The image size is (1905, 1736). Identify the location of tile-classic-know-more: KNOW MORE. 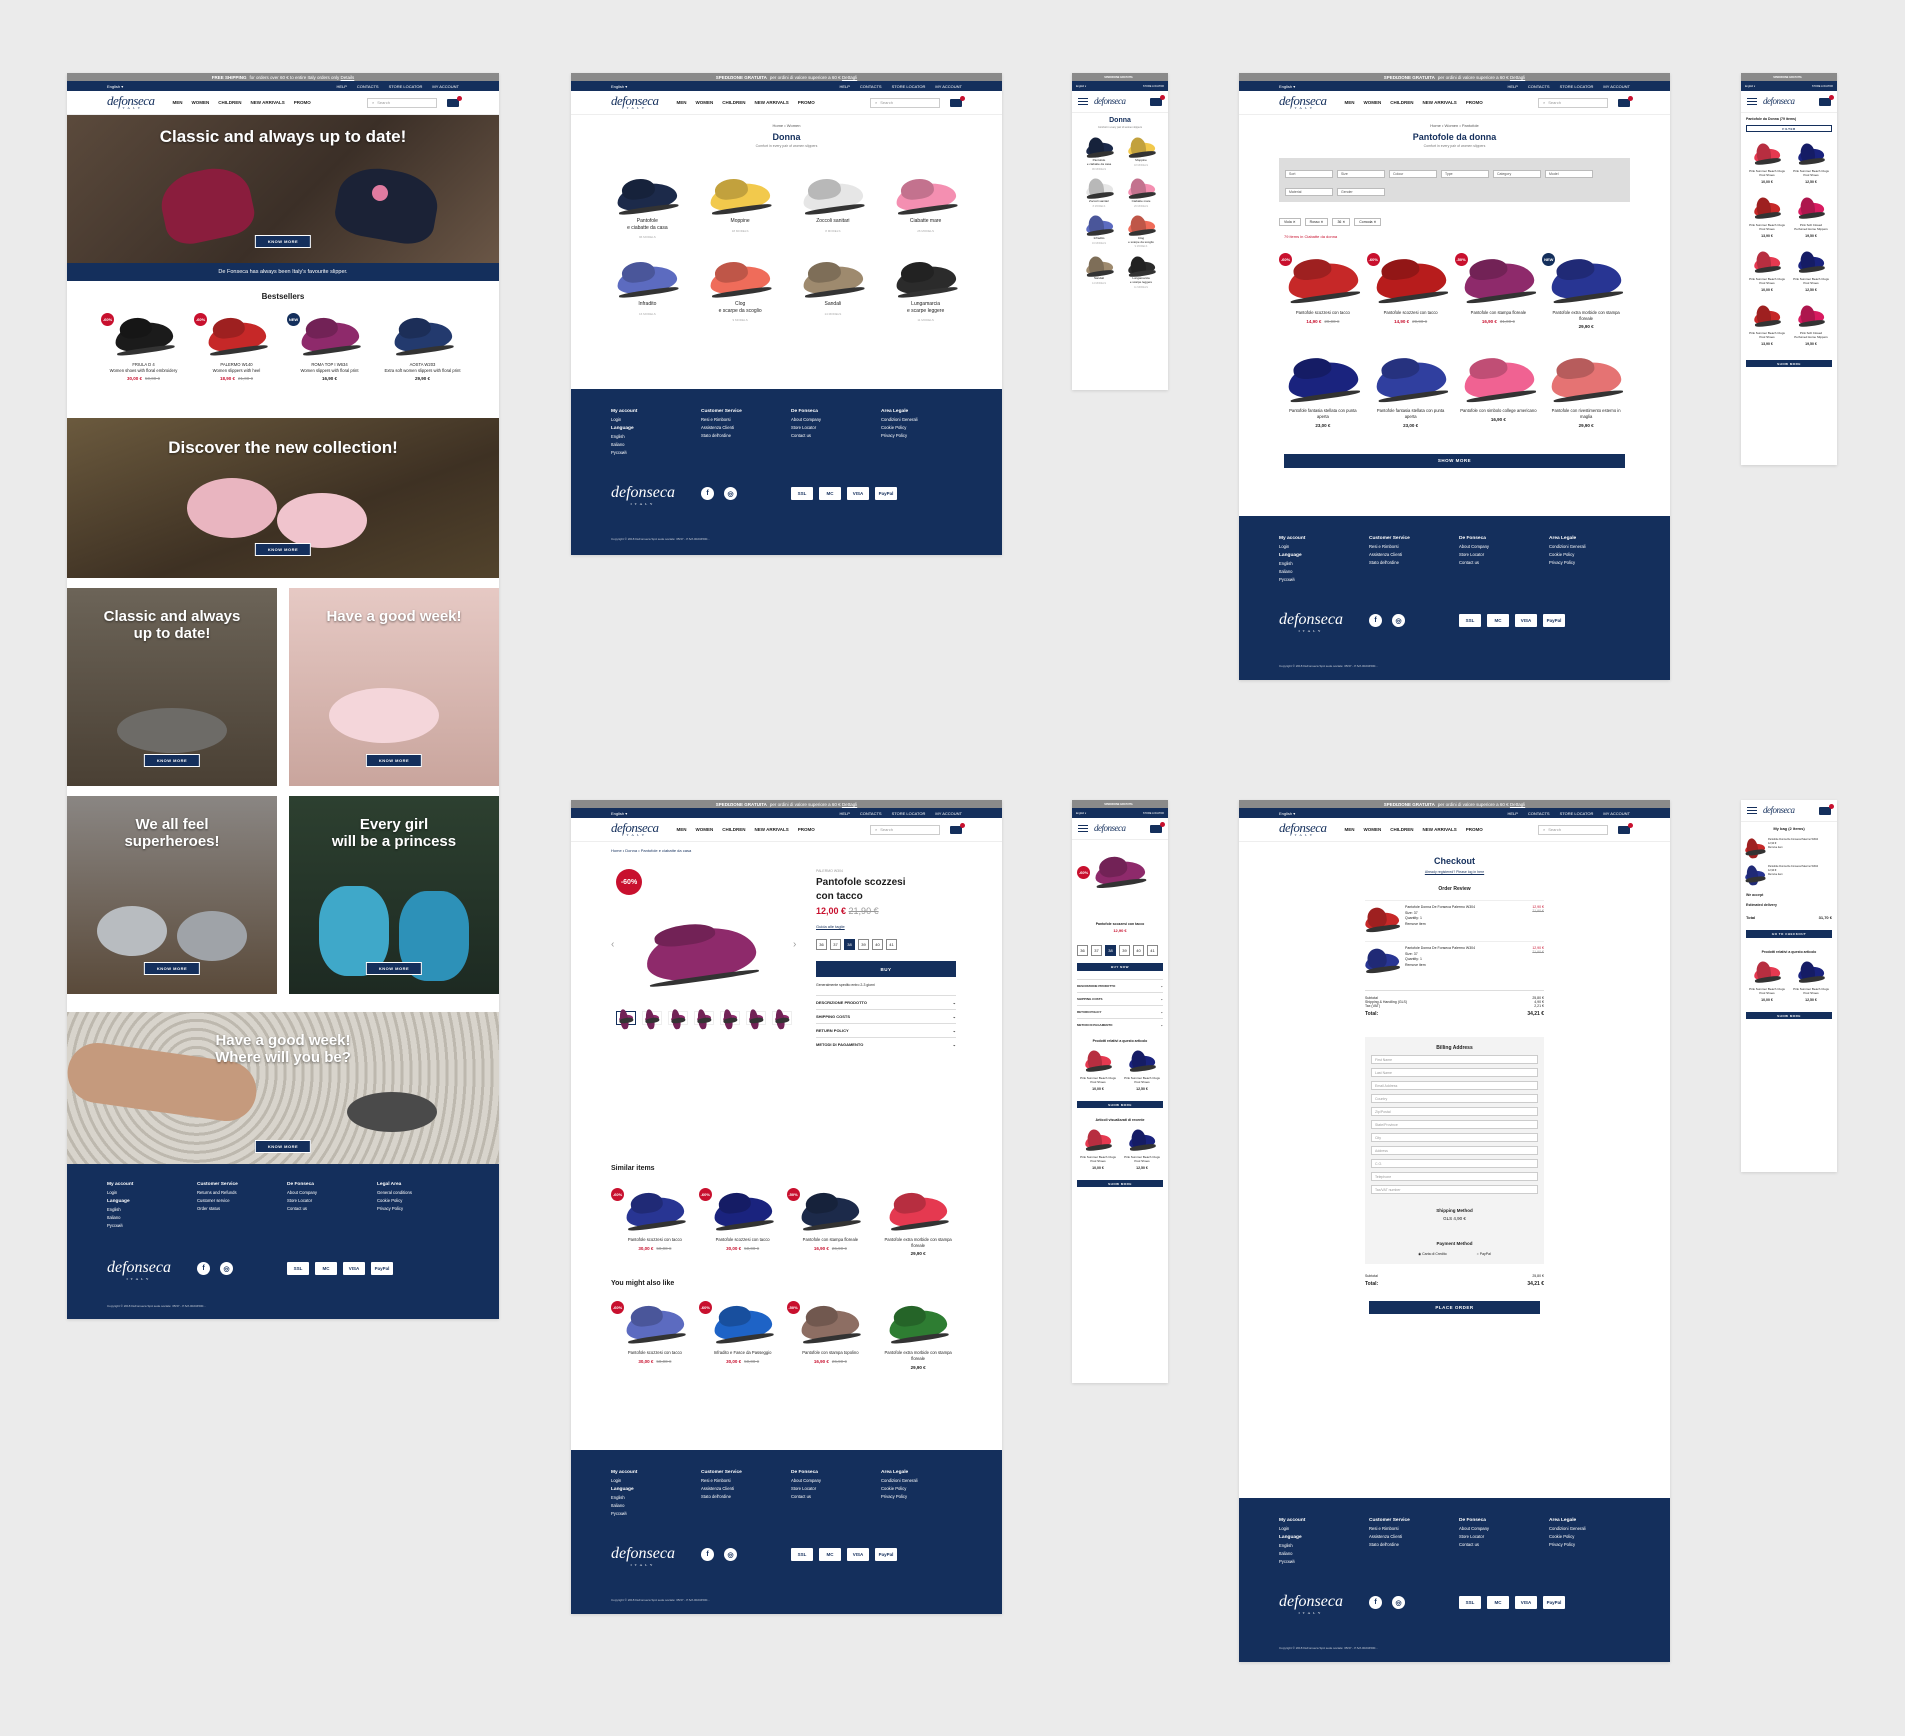
(172, 760).